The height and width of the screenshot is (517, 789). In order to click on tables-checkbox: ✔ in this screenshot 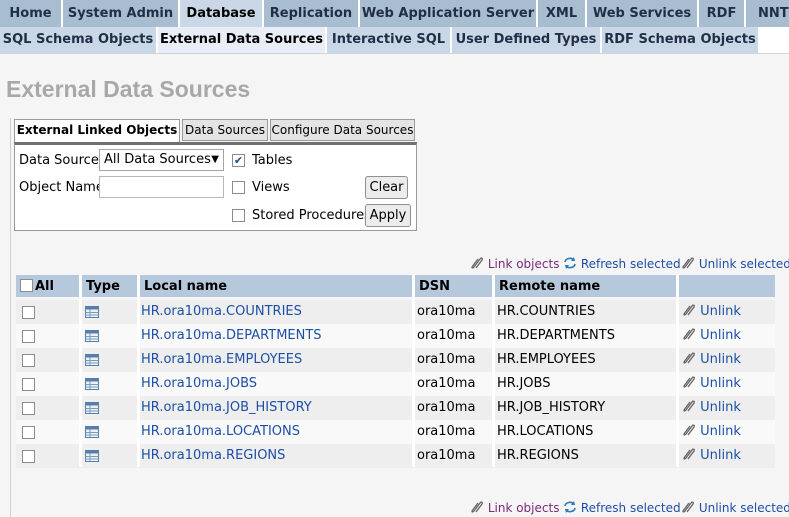, I will do `click(238, 160)`.